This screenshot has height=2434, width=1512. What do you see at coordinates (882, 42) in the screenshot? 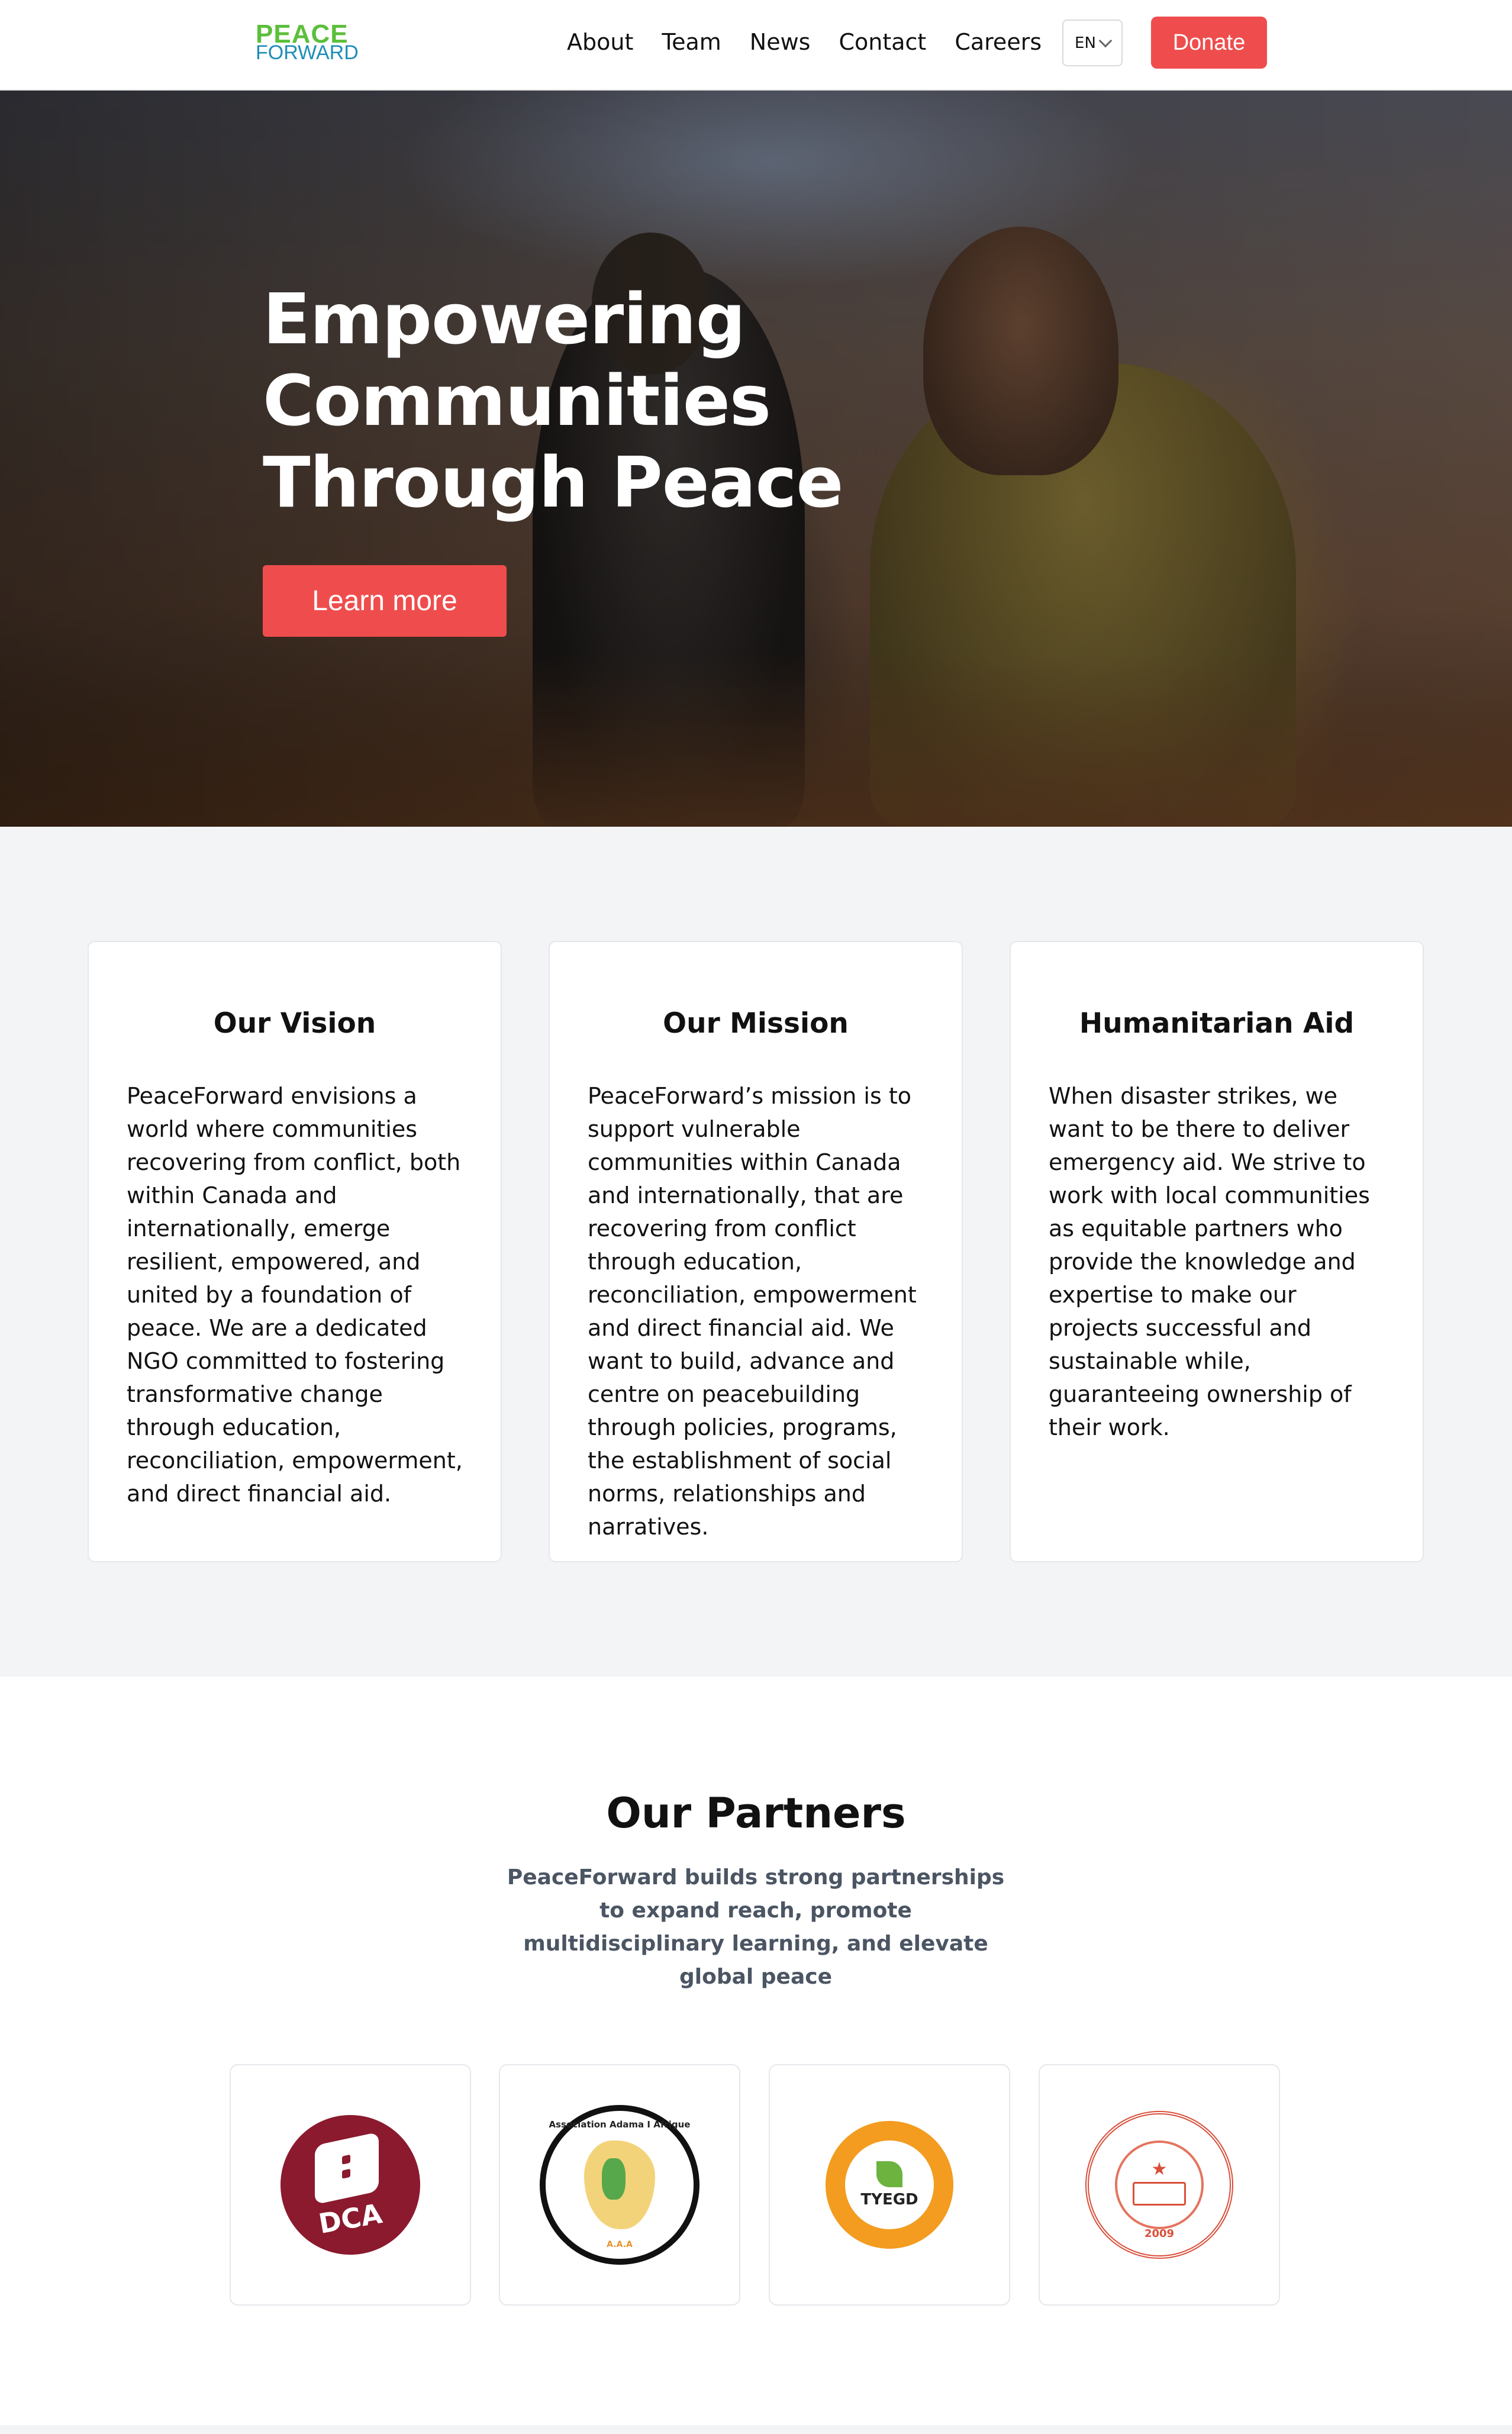
I see `nav-link-contact: Contact` at bounding box center [882, 42].